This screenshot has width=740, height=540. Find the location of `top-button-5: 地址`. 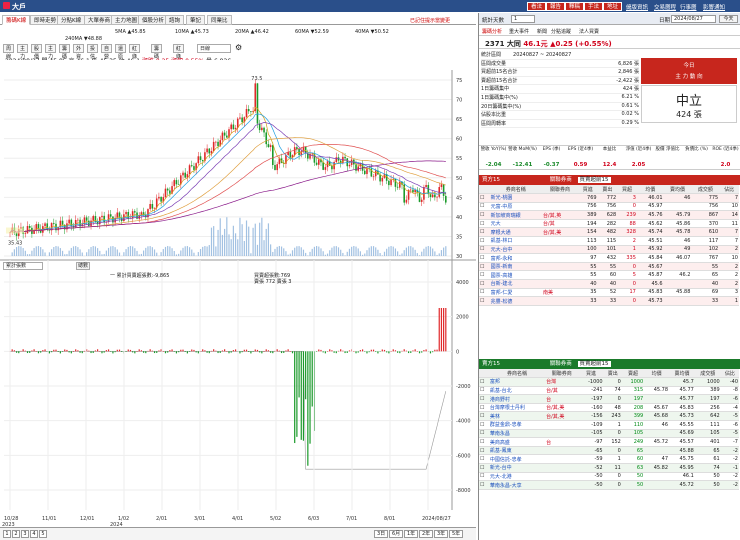

top-button-5: 地址 is located at coordinates (613, 6).